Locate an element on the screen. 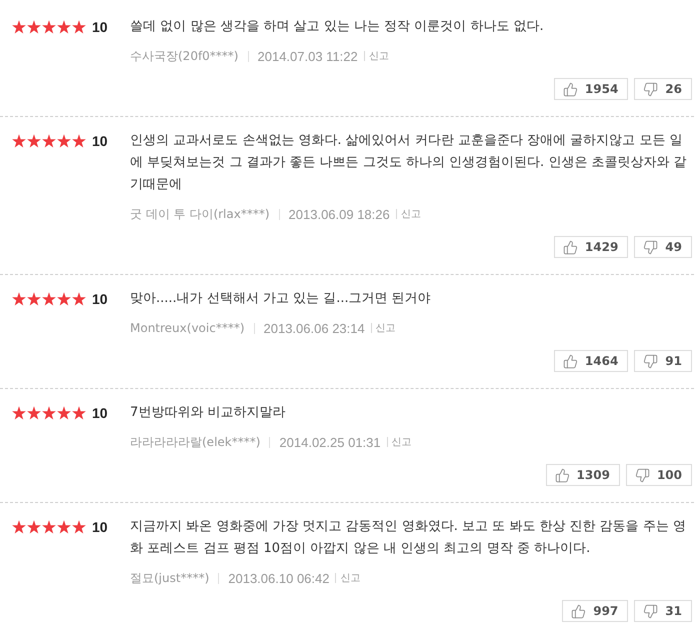 The width and height of the screenshot is (700, 637). dislike-button: 31 is located at coordinates (663, 611).